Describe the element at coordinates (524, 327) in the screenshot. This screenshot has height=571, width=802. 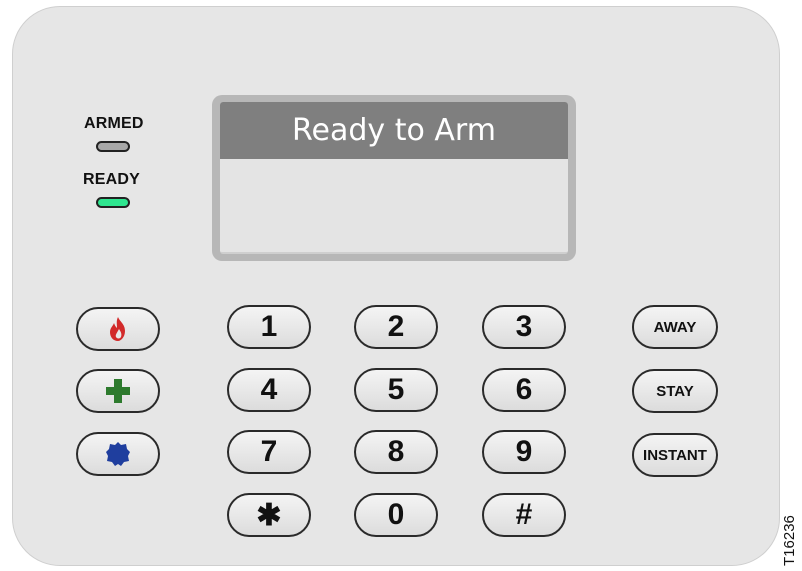
I see `key-3: 3` at that location.